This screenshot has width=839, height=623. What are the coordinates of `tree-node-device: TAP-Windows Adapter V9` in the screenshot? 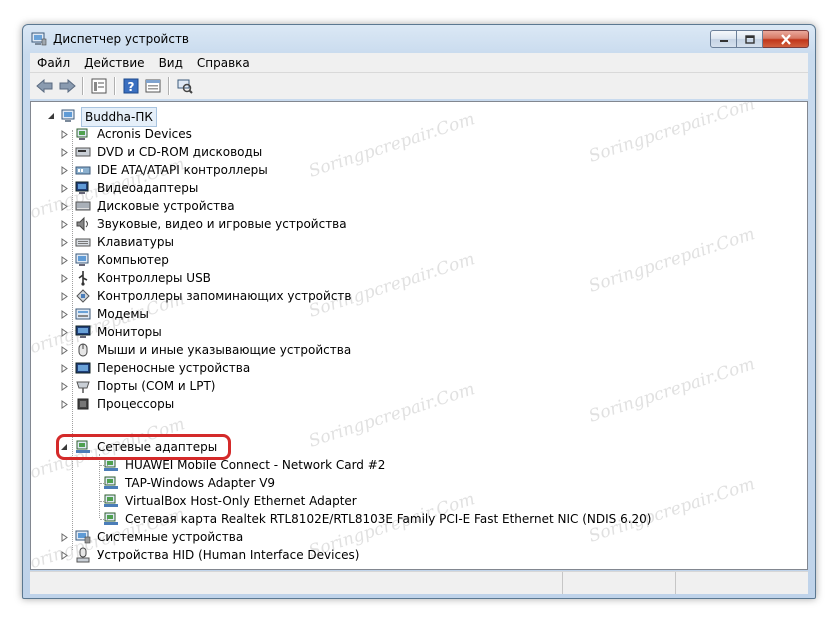 It's located at (401, 483).